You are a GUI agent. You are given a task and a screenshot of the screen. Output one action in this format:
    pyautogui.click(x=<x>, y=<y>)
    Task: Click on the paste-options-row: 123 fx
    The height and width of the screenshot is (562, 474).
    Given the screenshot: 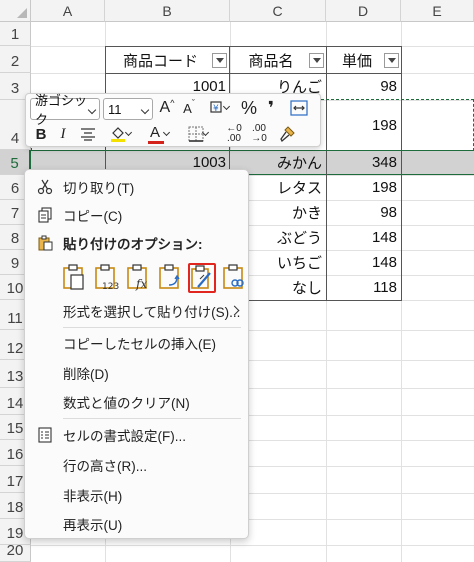 What is the action you would take?
    pyautogui.click(x=156, y=280)
    